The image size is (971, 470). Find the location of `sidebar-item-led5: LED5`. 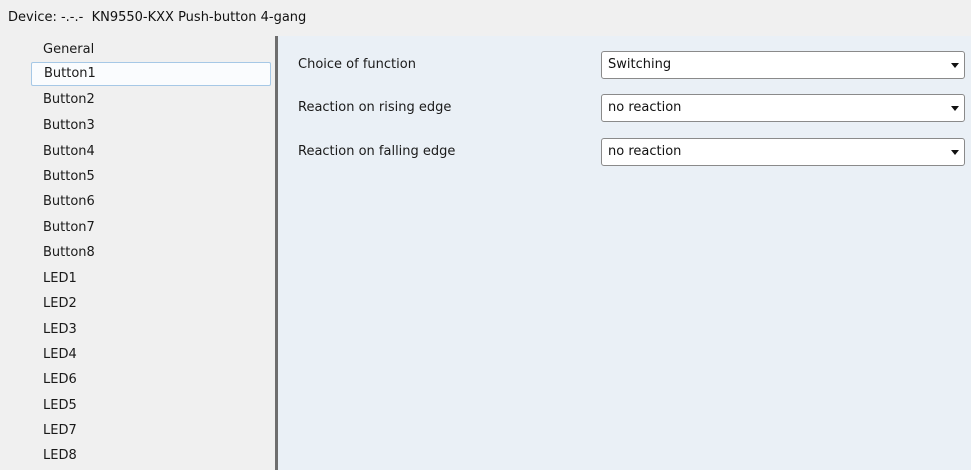

sidebar-item-led5: LED5 is located at coordinates (151, 406).